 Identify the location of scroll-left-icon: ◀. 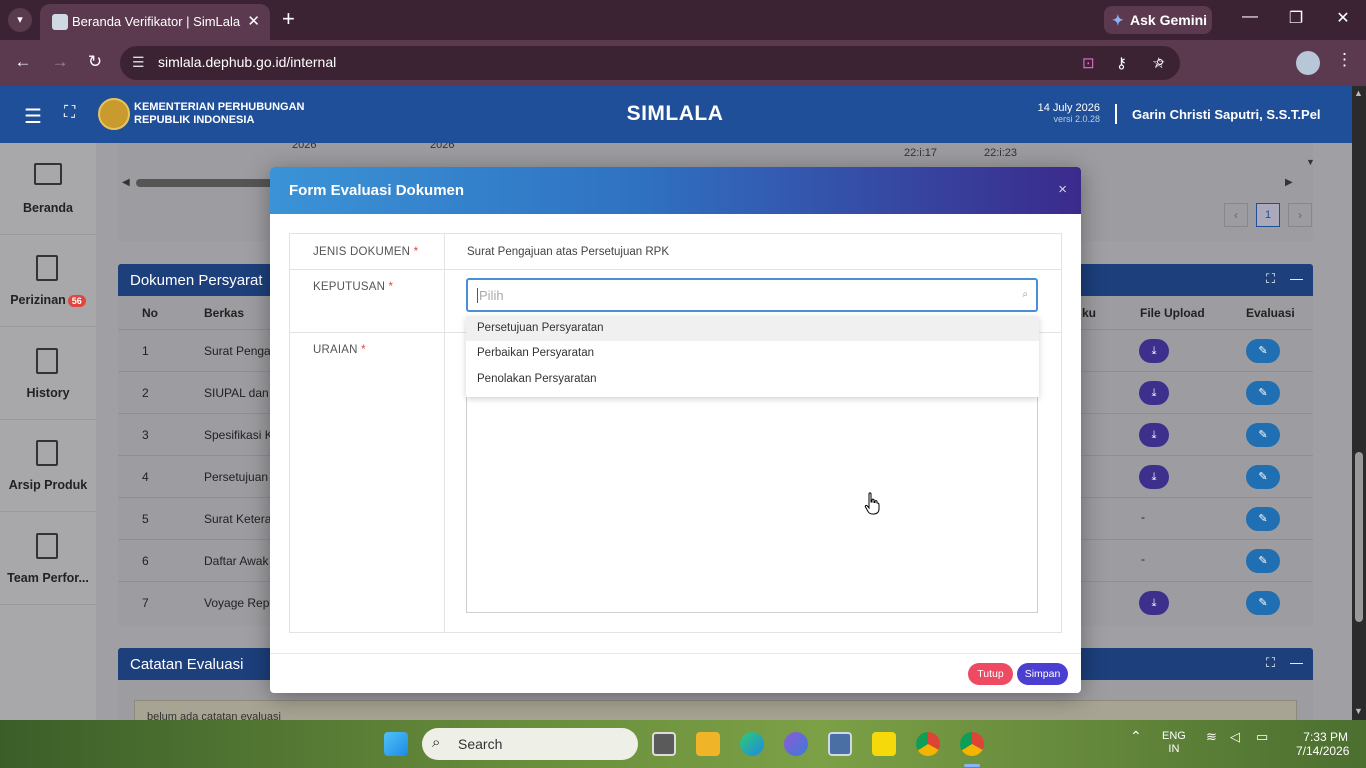
(126, 182).